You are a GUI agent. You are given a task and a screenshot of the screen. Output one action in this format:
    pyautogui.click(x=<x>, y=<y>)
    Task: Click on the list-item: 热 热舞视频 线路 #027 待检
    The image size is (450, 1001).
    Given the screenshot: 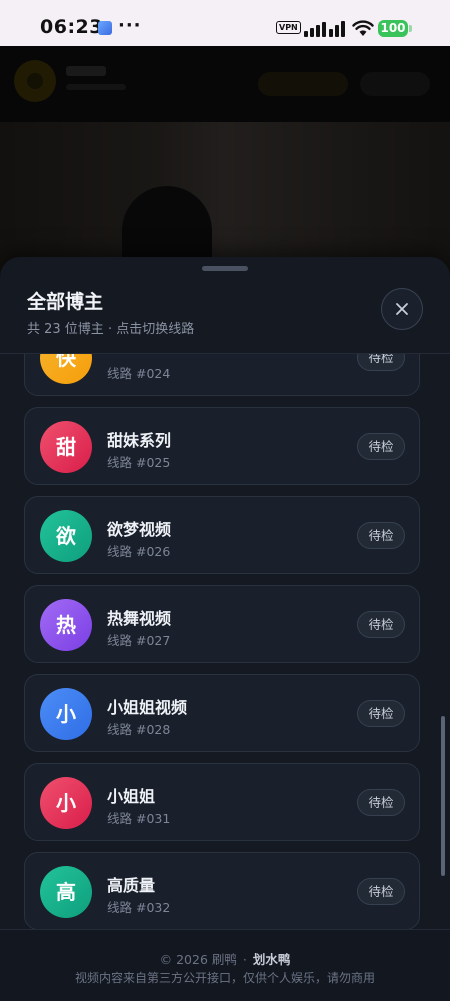 What is the action you would take?
    pyautogui.click(x=222, y=624)
    